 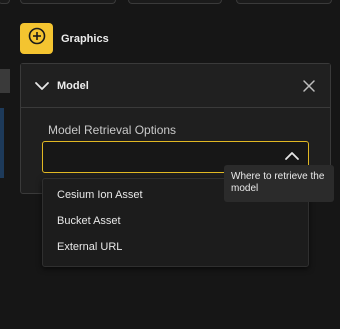 I want to click on menu-item-cesium-ion-asset: Cesium Ion Asset, so click(x=100, y=195).